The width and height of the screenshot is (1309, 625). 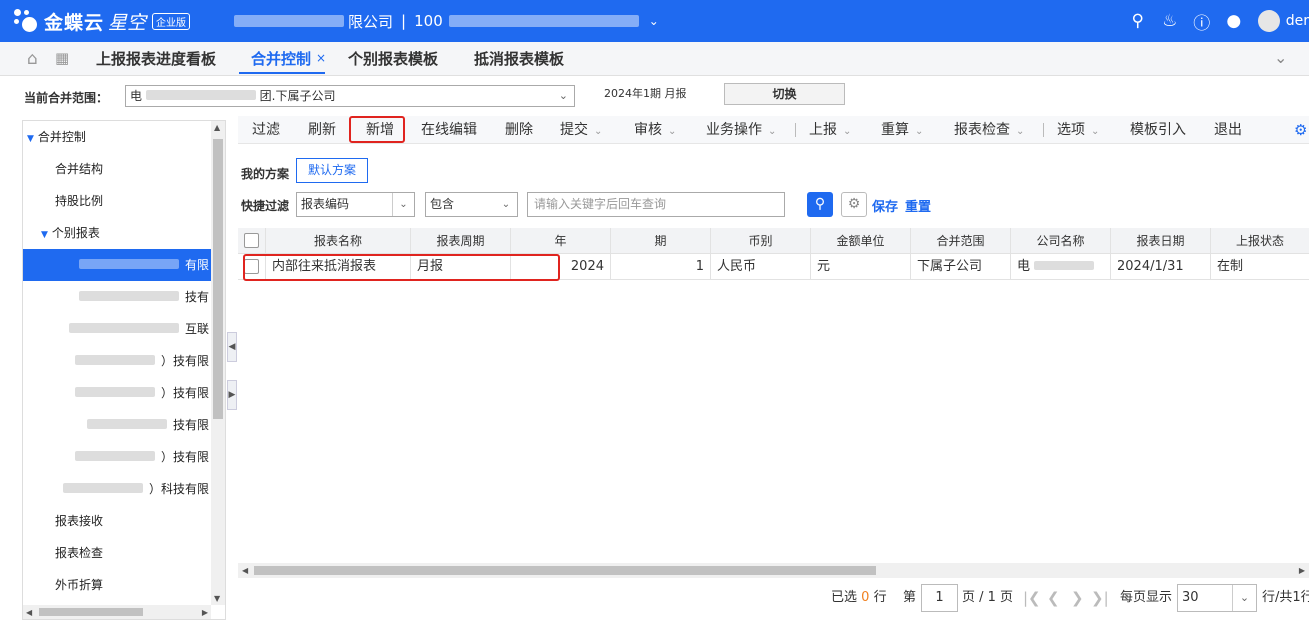 What do you see at coordinates (784, 94) in the screenshot?
I see `switch-button: 切换` at bounding box center [784, 94].